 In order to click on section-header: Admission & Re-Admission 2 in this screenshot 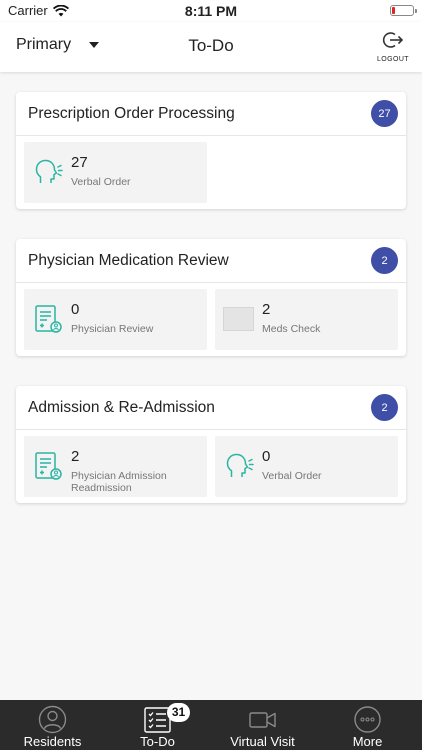, I will do `click(211, 408)`.